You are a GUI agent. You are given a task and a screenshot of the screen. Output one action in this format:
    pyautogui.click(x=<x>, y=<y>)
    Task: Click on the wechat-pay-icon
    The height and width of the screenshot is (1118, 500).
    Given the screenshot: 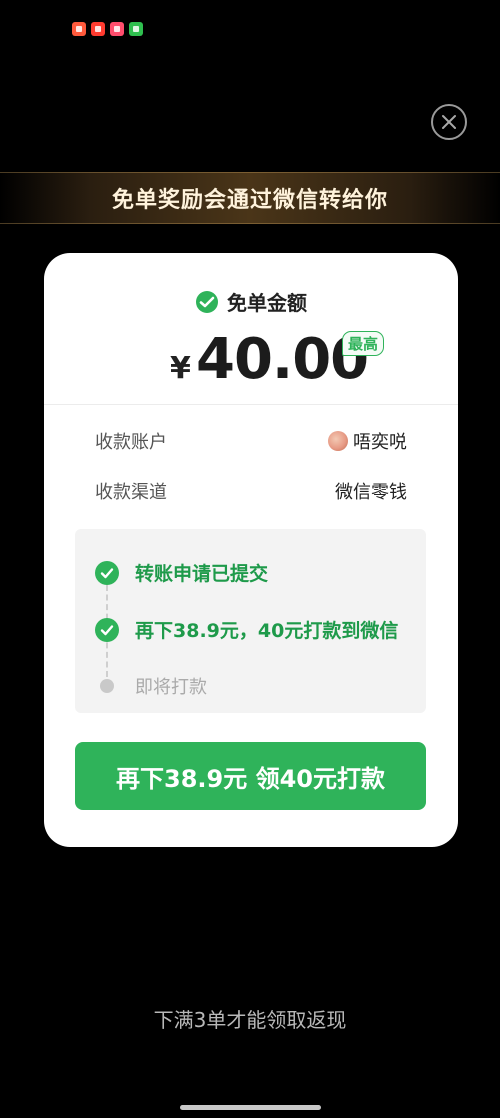 What is the action you would take?
    pyautogui.click(x=207, y=301)
    